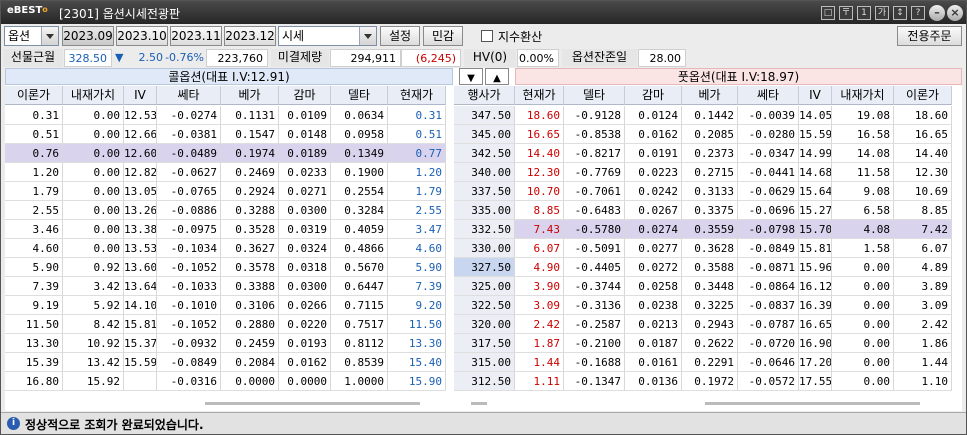  Describe the element at coordinates (653, 286) in the screenshot. I see `put-cell-gamma: 0.0258` at that location.